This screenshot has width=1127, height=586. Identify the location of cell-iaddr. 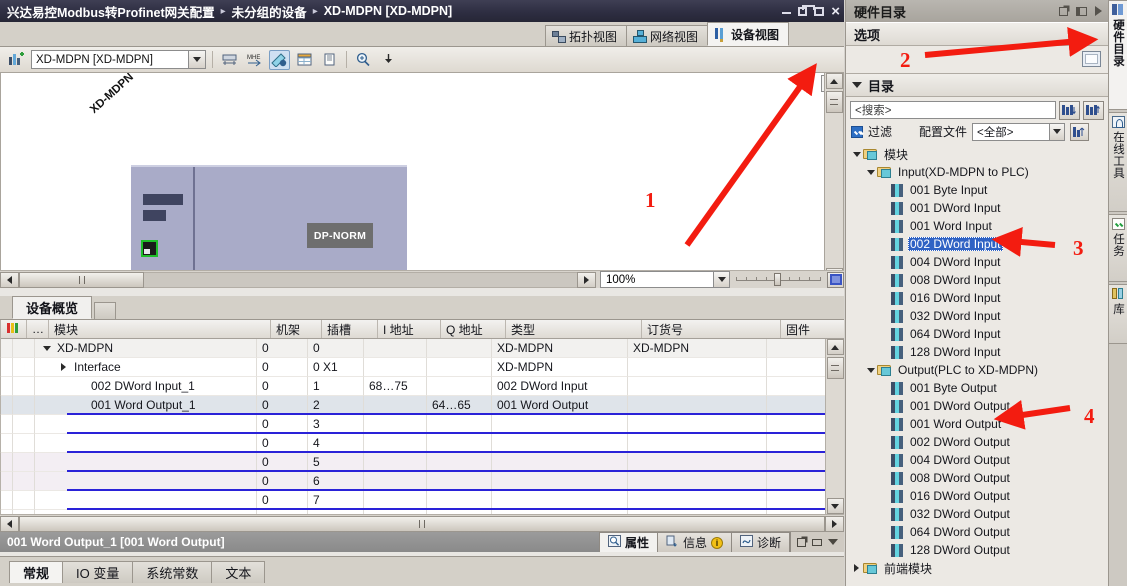
(395, 367).